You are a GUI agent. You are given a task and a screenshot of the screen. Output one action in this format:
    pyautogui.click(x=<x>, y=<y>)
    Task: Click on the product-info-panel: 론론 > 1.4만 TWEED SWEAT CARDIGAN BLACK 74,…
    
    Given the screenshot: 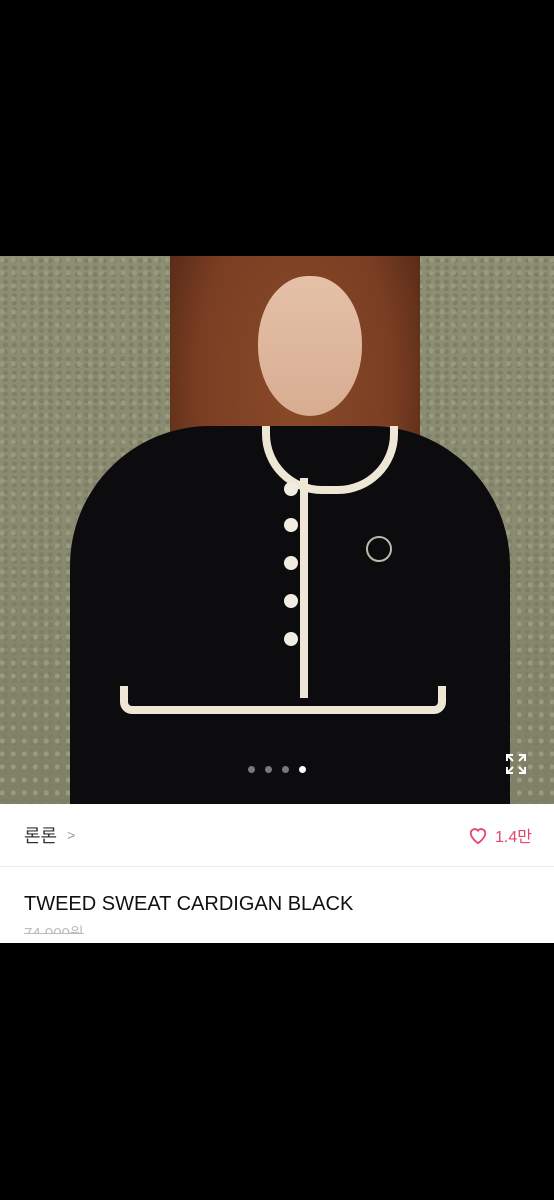 What is the action you would take?
    pyautogui.click(x=277, y=873)
    